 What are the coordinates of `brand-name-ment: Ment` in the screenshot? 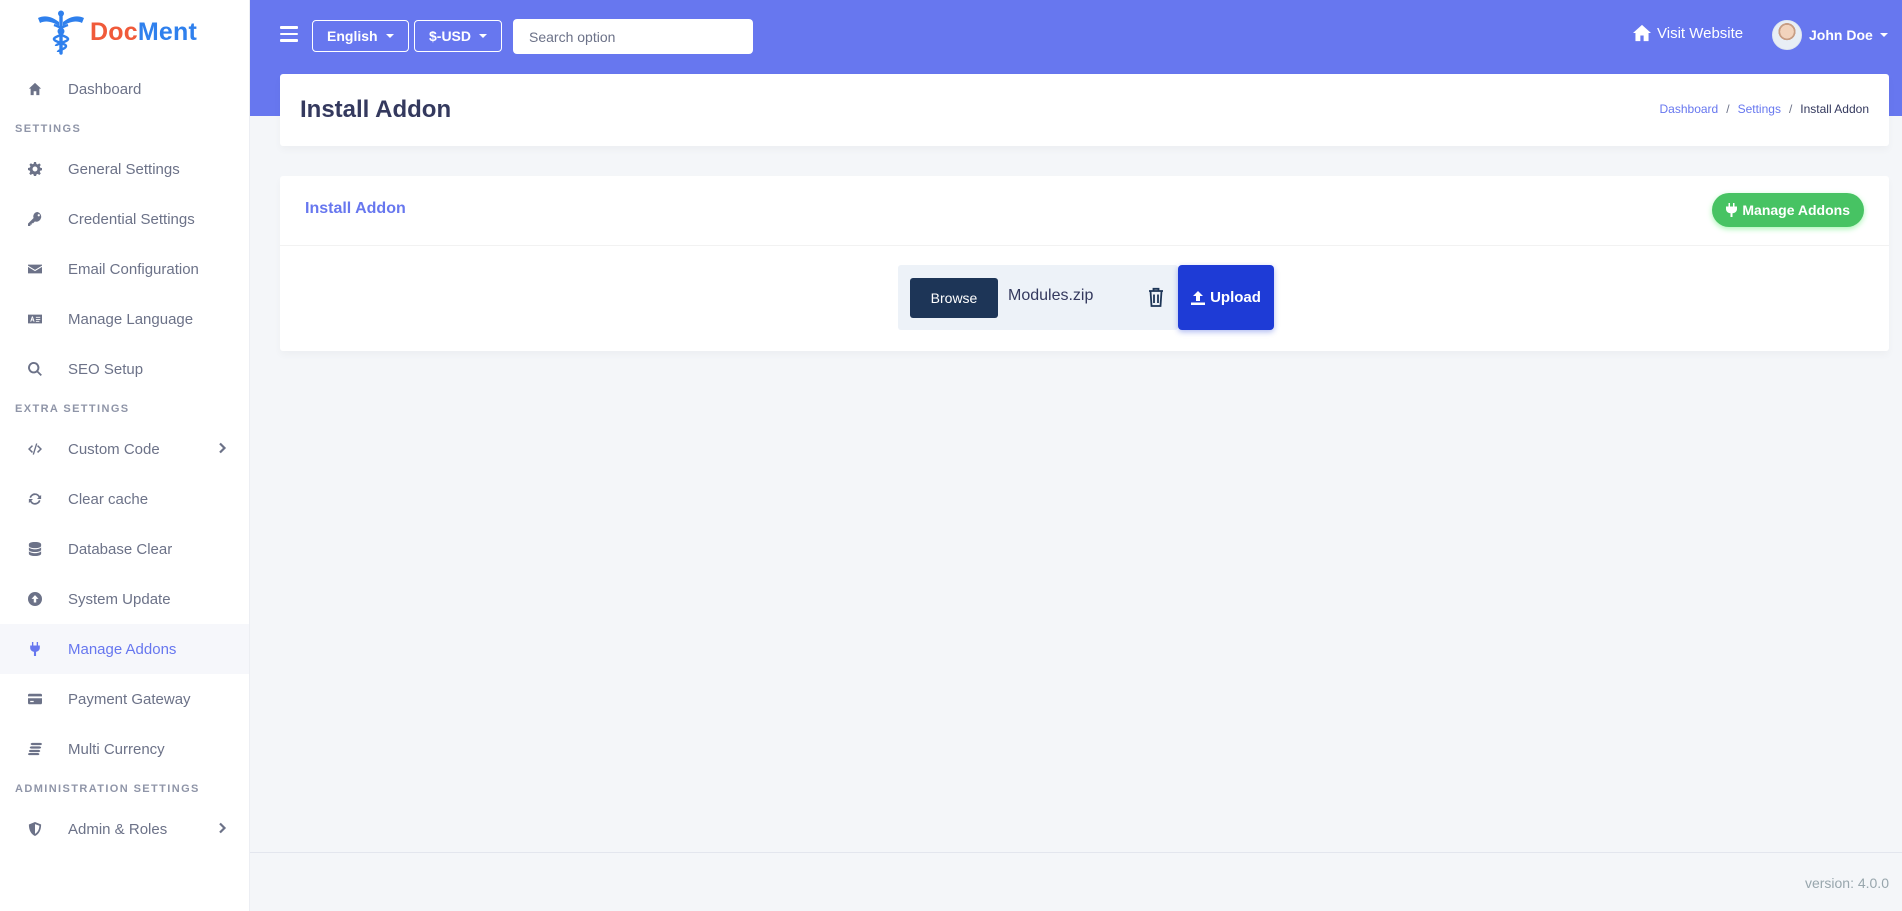 It's located at (167, 31).